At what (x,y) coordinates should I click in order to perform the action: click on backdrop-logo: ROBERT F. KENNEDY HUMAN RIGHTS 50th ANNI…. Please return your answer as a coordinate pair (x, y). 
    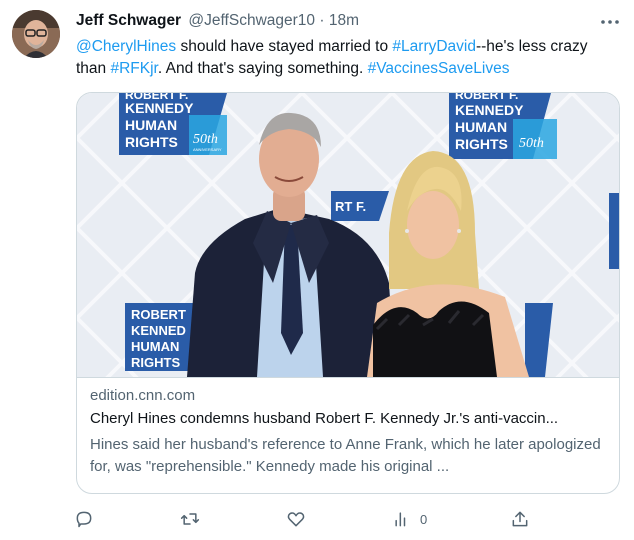
    Looking at the image, I should click on (173, 124).